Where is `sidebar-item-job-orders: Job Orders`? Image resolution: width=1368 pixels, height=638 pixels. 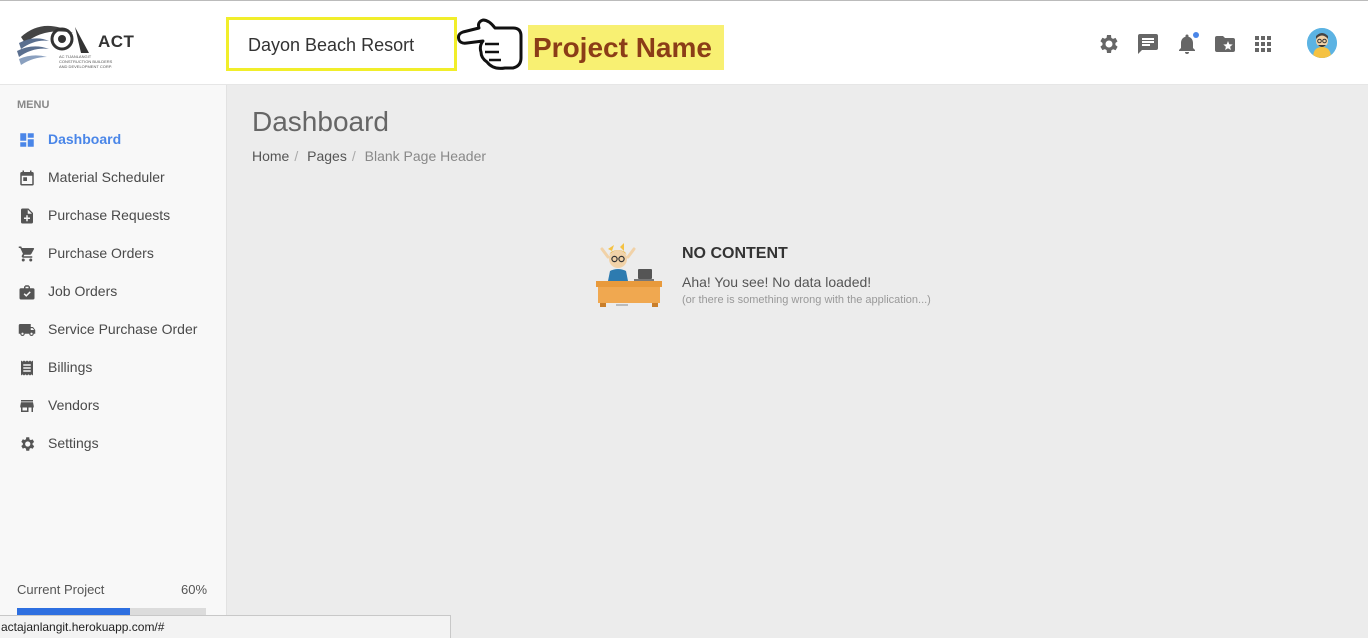 sidebar-item-job-orders: Job Orders is located at coordinates (113, 291).